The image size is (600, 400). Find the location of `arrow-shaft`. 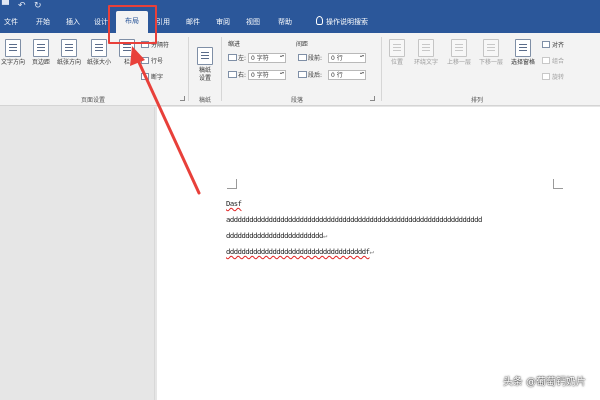

arrow-shaft is located at coordinates (168, 125).